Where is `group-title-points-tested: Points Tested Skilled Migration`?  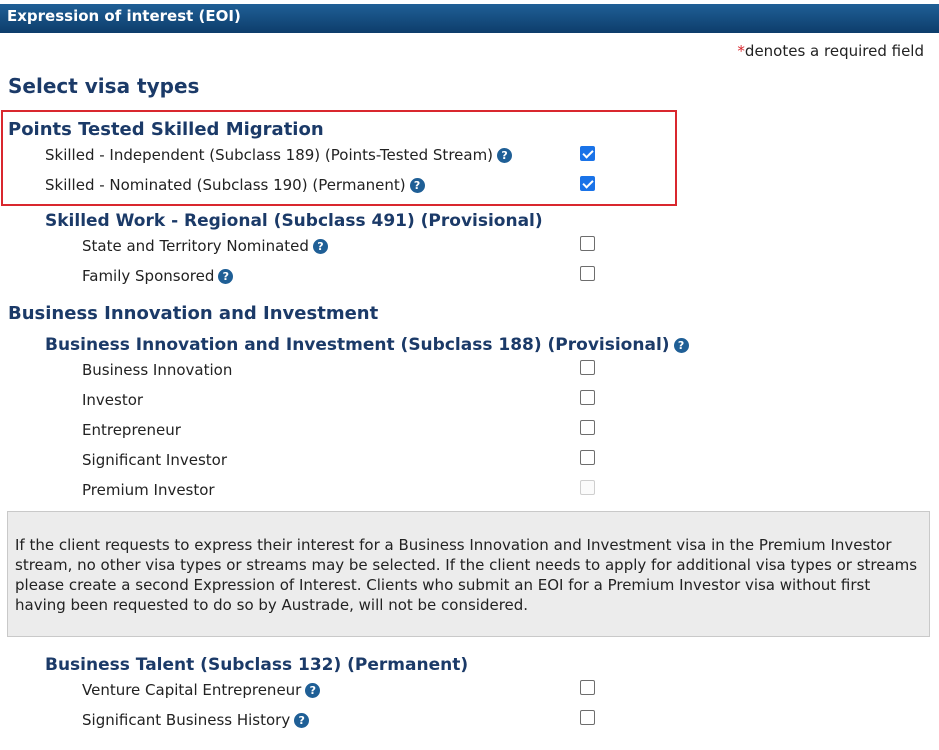
group-title-points-tested: Points Tested Skilled Migration is located at coordinates (166, 129).